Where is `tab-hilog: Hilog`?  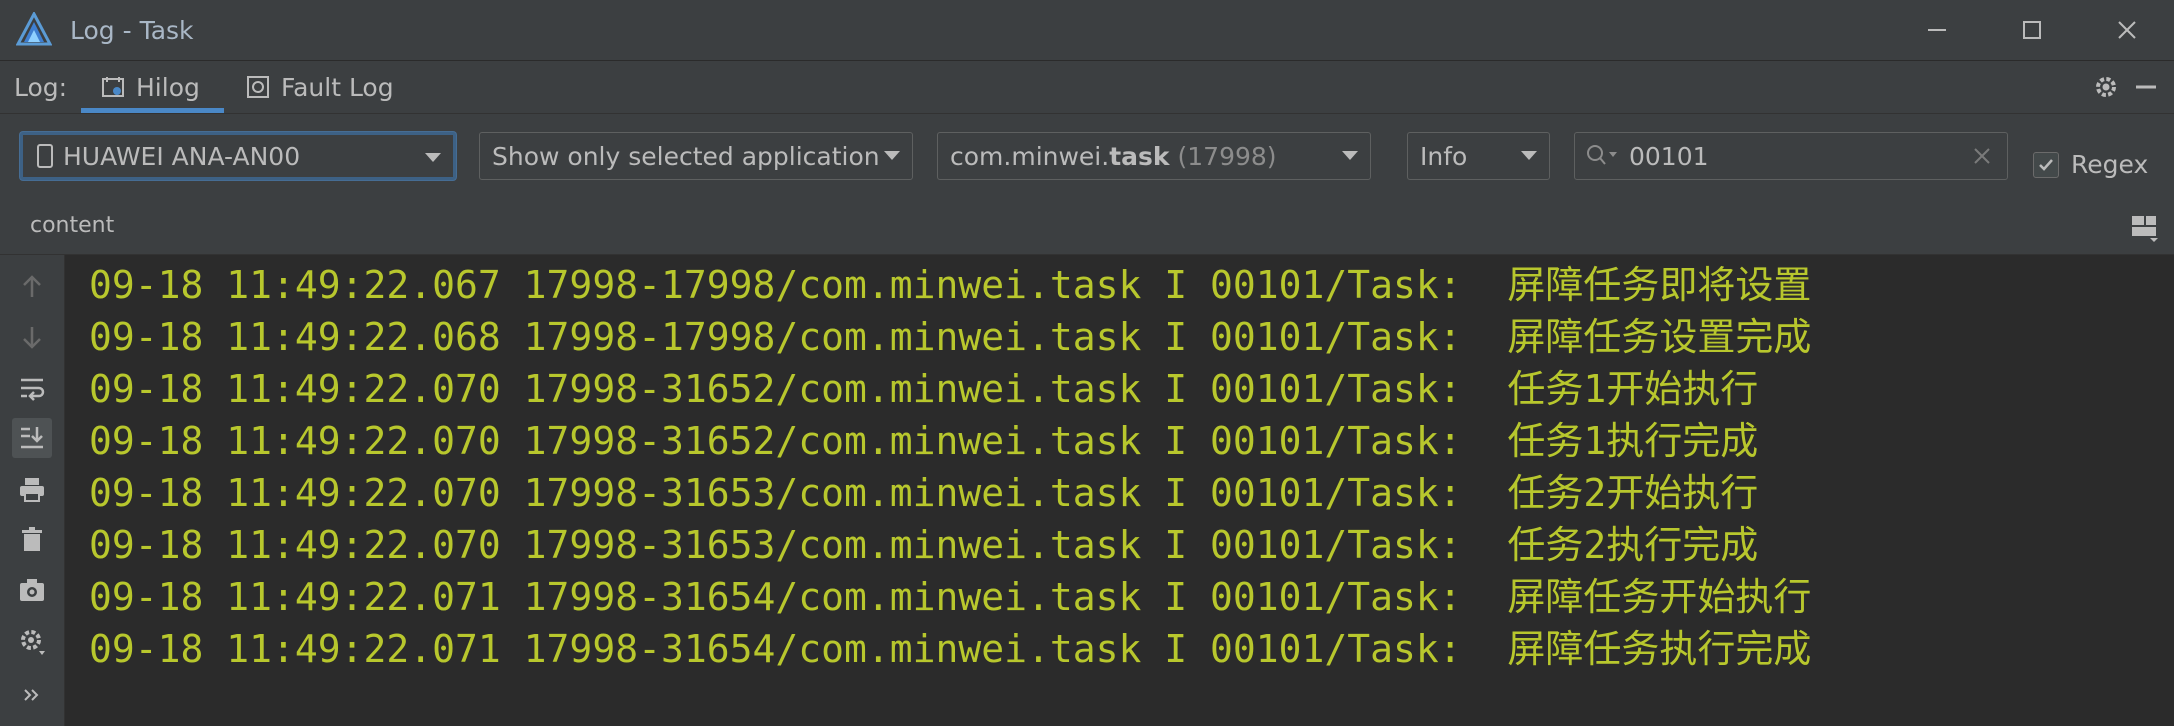 tab-hilog: Hilog is located at coordinates (152, 87).